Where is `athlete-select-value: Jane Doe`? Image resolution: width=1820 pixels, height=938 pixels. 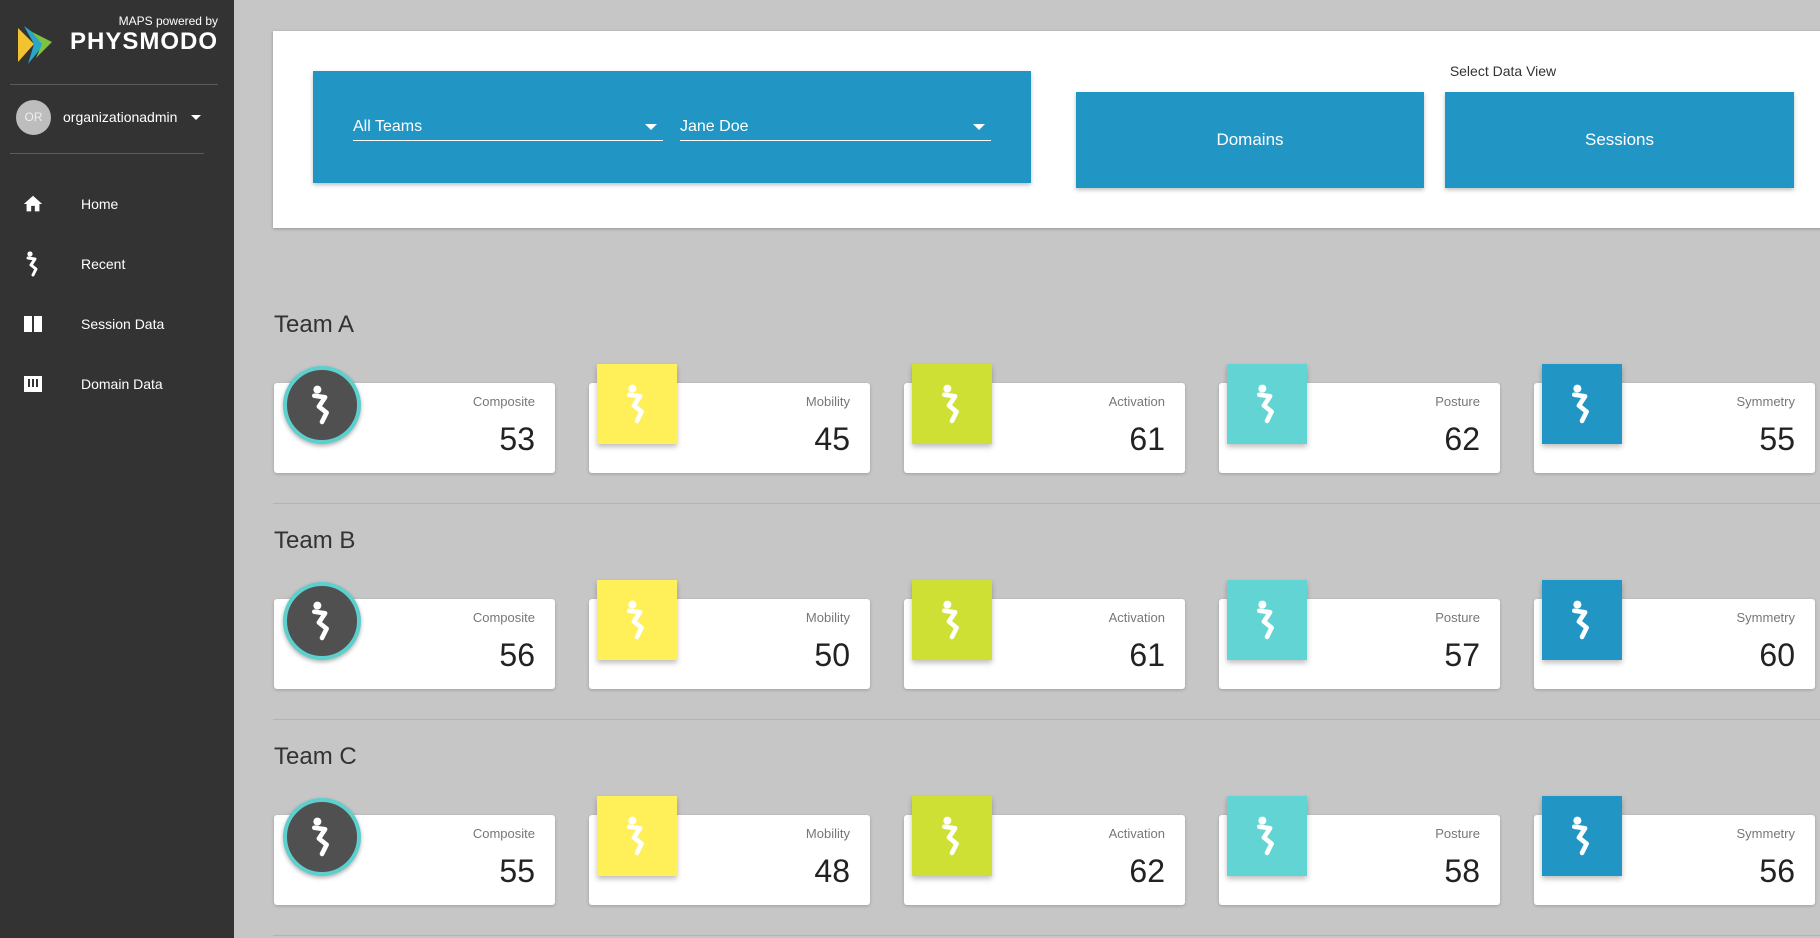 athlete-select-value: Jane Doe is located at coordinates (714, 126).